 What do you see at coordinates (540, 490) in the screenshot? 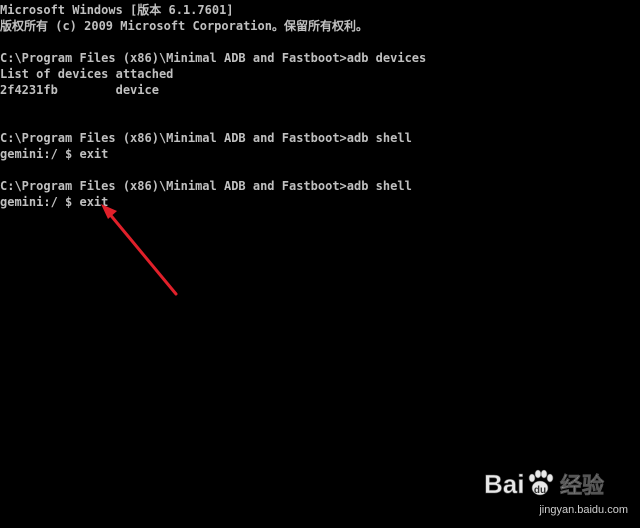
I see `svg-text: du` at bounding box center [540, 490].